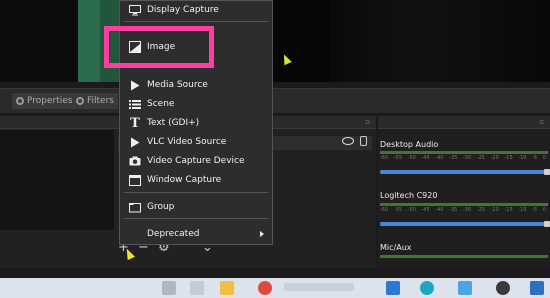 The image size is (550, 298). What do you see at coordinates (196, 104) in the screenshot?
I see `menu-item-scene: Scene` at bounding box center [196, 104].